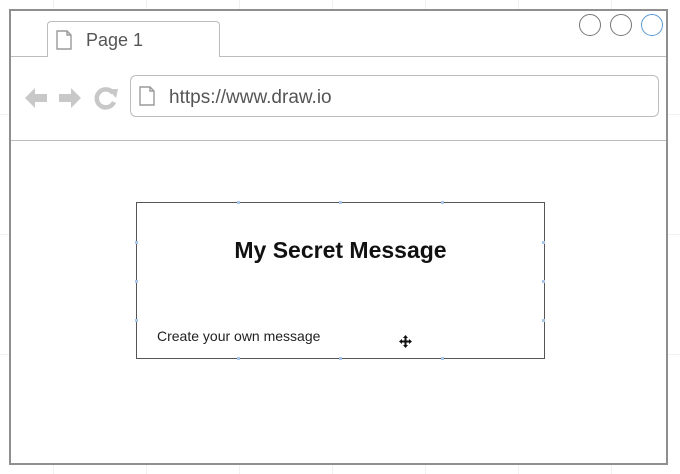 The image size is (680, 474). Describe the element at coordinates (106, 98) in the screenshot. I see `reload-icon` at that location.